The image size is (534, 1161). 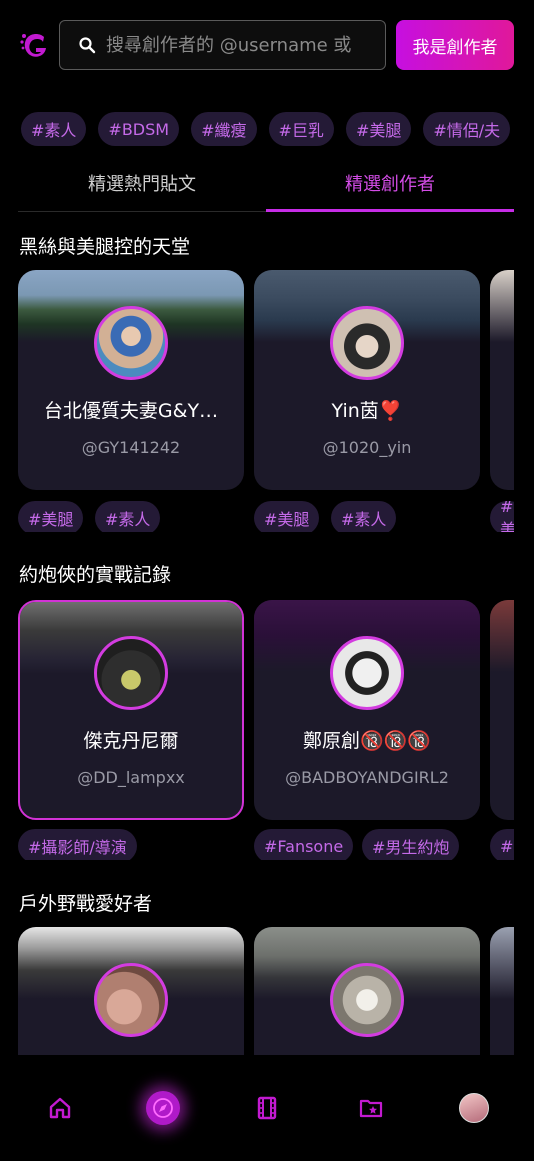 I want to click on home-icon, so click(x=59, y=1108).